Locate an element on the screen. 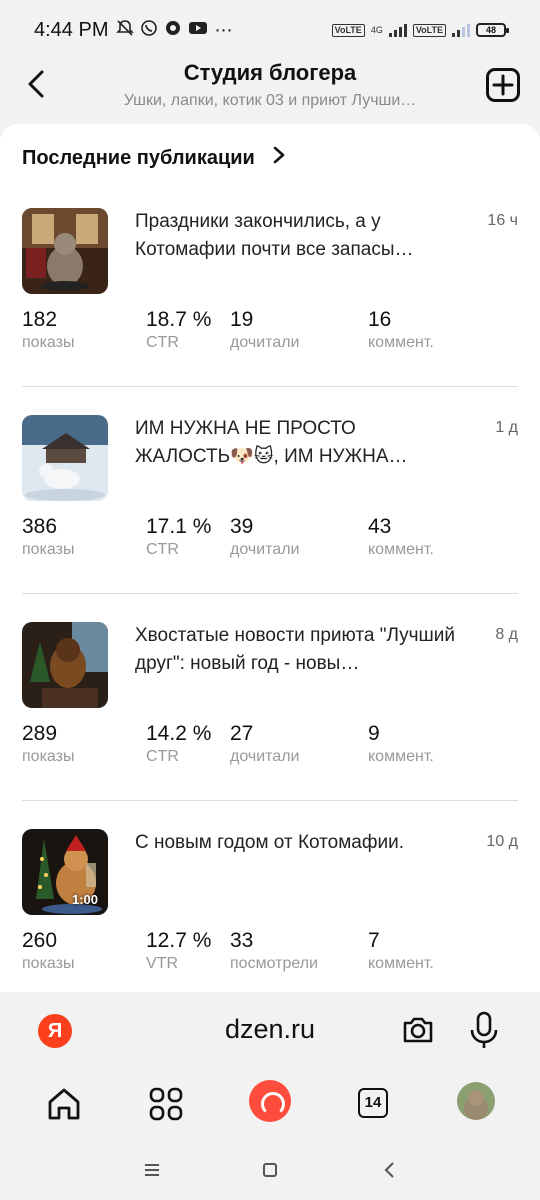  tabs-button: 14 is located at coordinates (373, 1103).